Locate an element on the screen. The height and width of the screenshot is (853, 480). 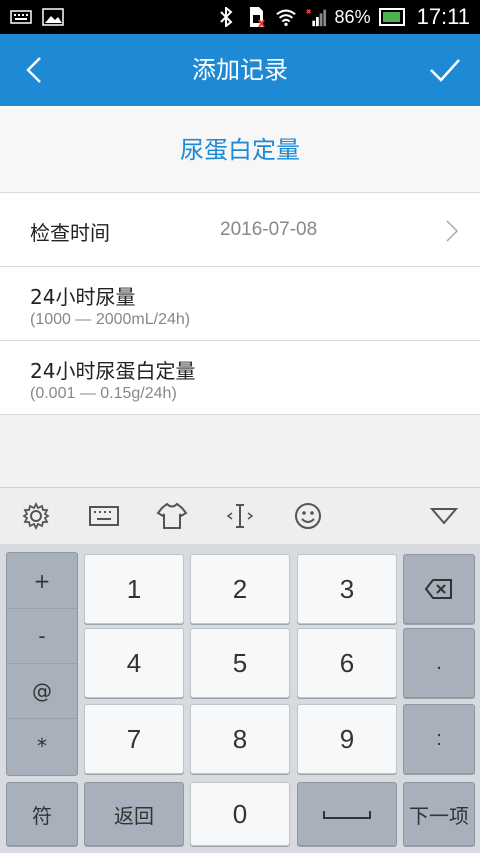
keyboard-toolbar is located at coordinates (240, 516).